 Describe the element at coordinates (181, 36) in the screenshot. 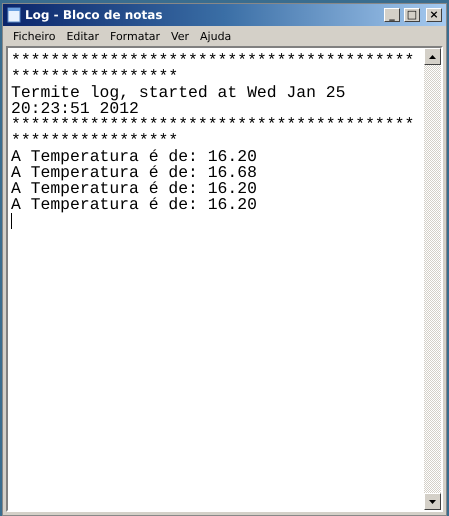

I see `menu-item: Ver` at that location.